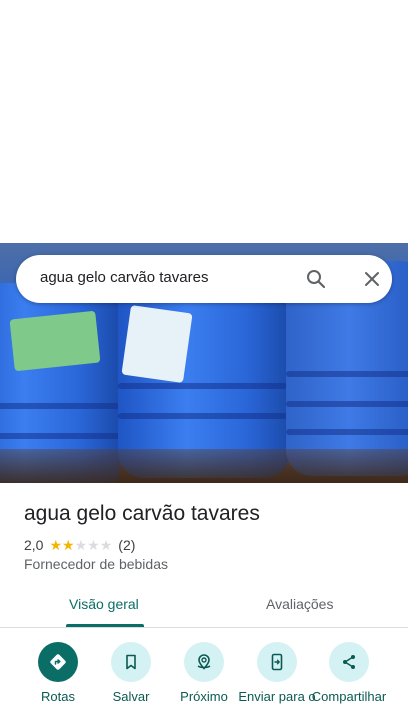 This screenshot has height=726, width=408. Describe the element at coordinates (104, 611) in the screenshot. I see `tab-overview: Visão geral` at that location.